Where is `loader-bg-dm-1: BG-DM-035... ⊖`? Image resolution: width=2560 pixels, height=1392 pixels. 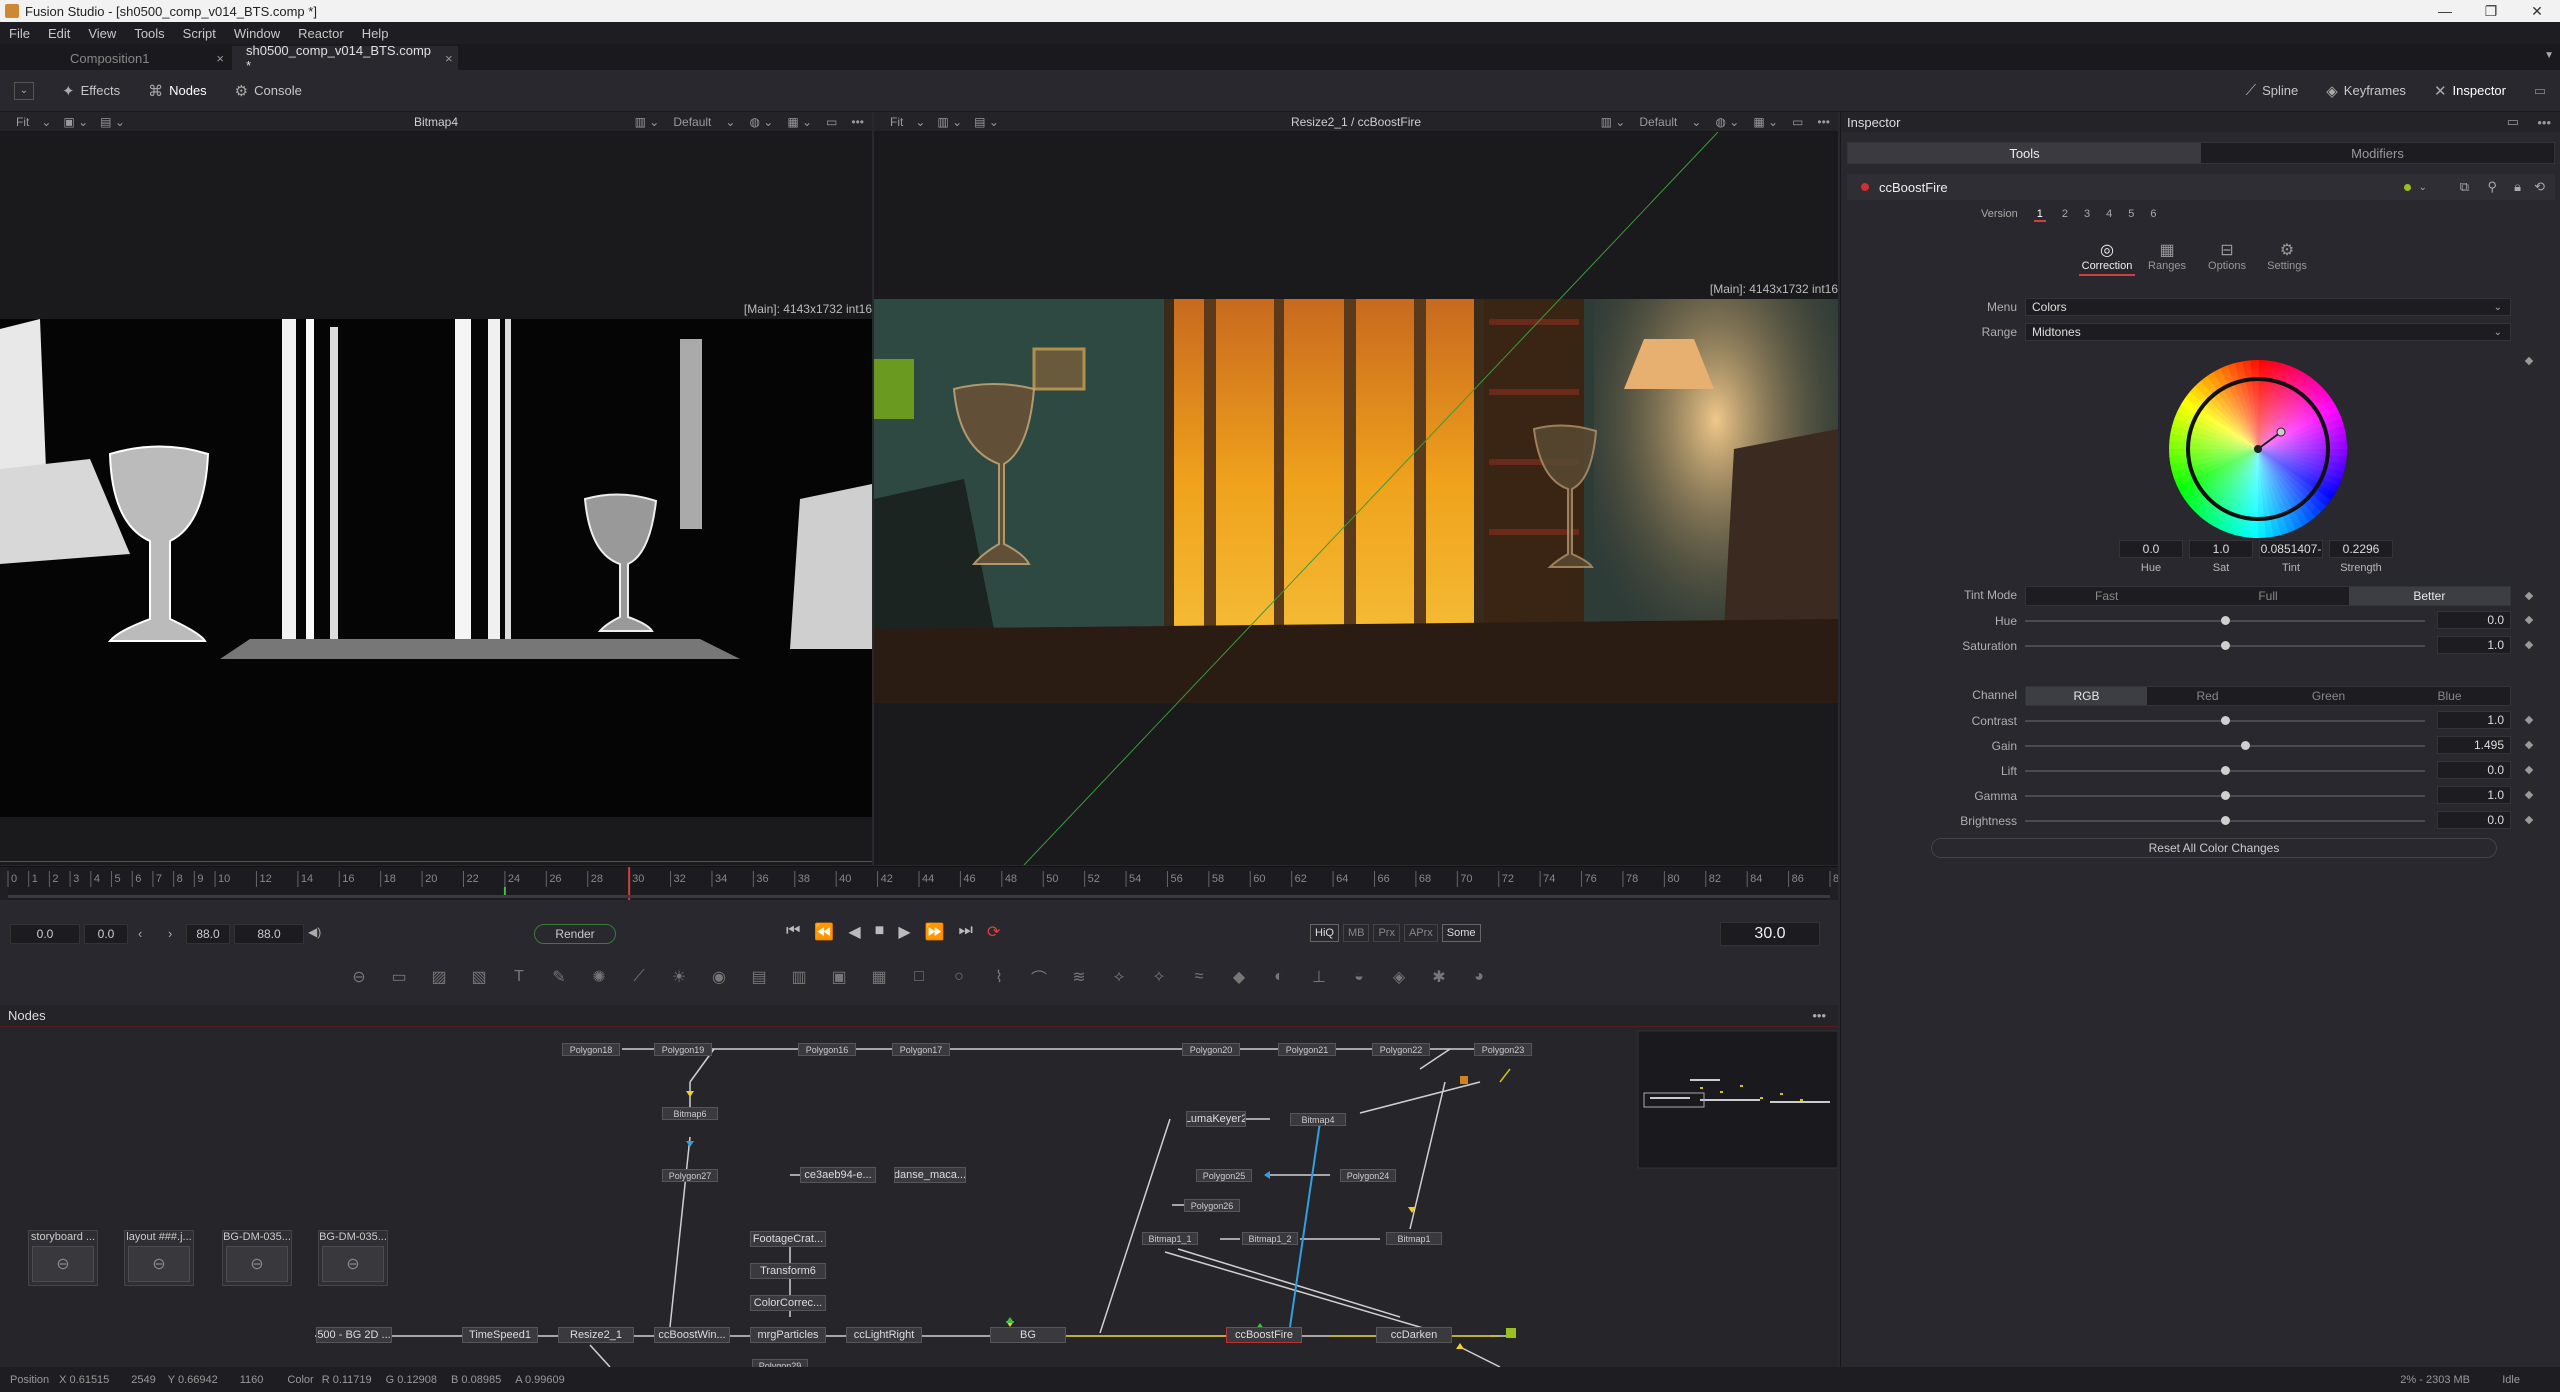
loader-bg-dm-1: BG-DM-035... ⊖ is located at coordinates (257, 1258).